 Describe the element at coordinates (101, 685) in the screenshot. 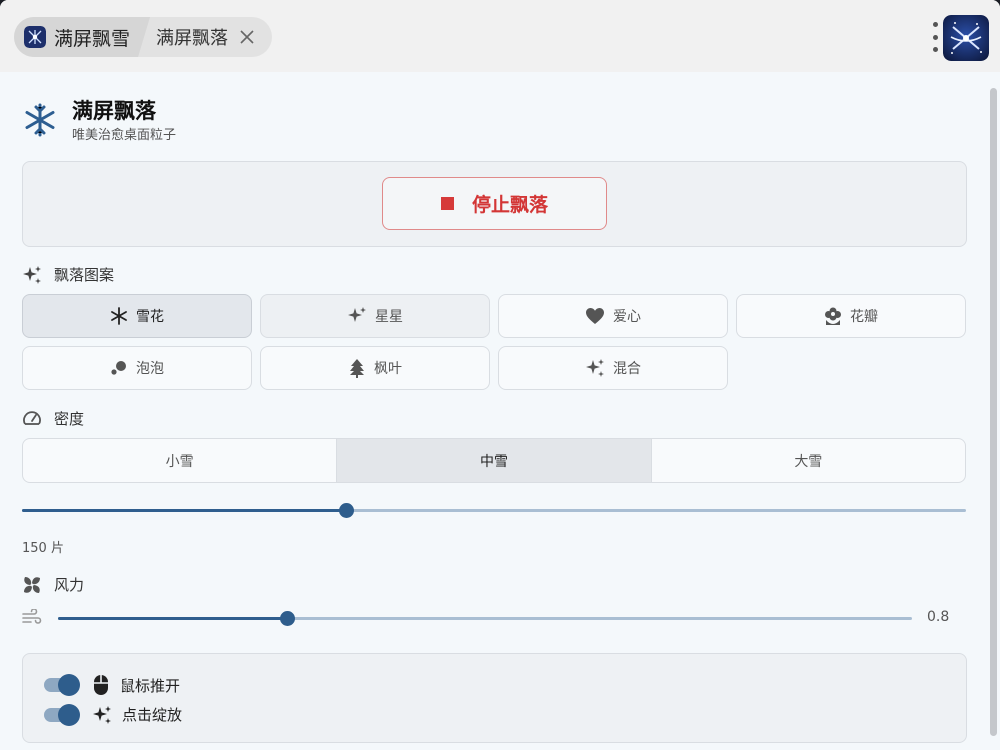

I see `mouse-icon` at that location.